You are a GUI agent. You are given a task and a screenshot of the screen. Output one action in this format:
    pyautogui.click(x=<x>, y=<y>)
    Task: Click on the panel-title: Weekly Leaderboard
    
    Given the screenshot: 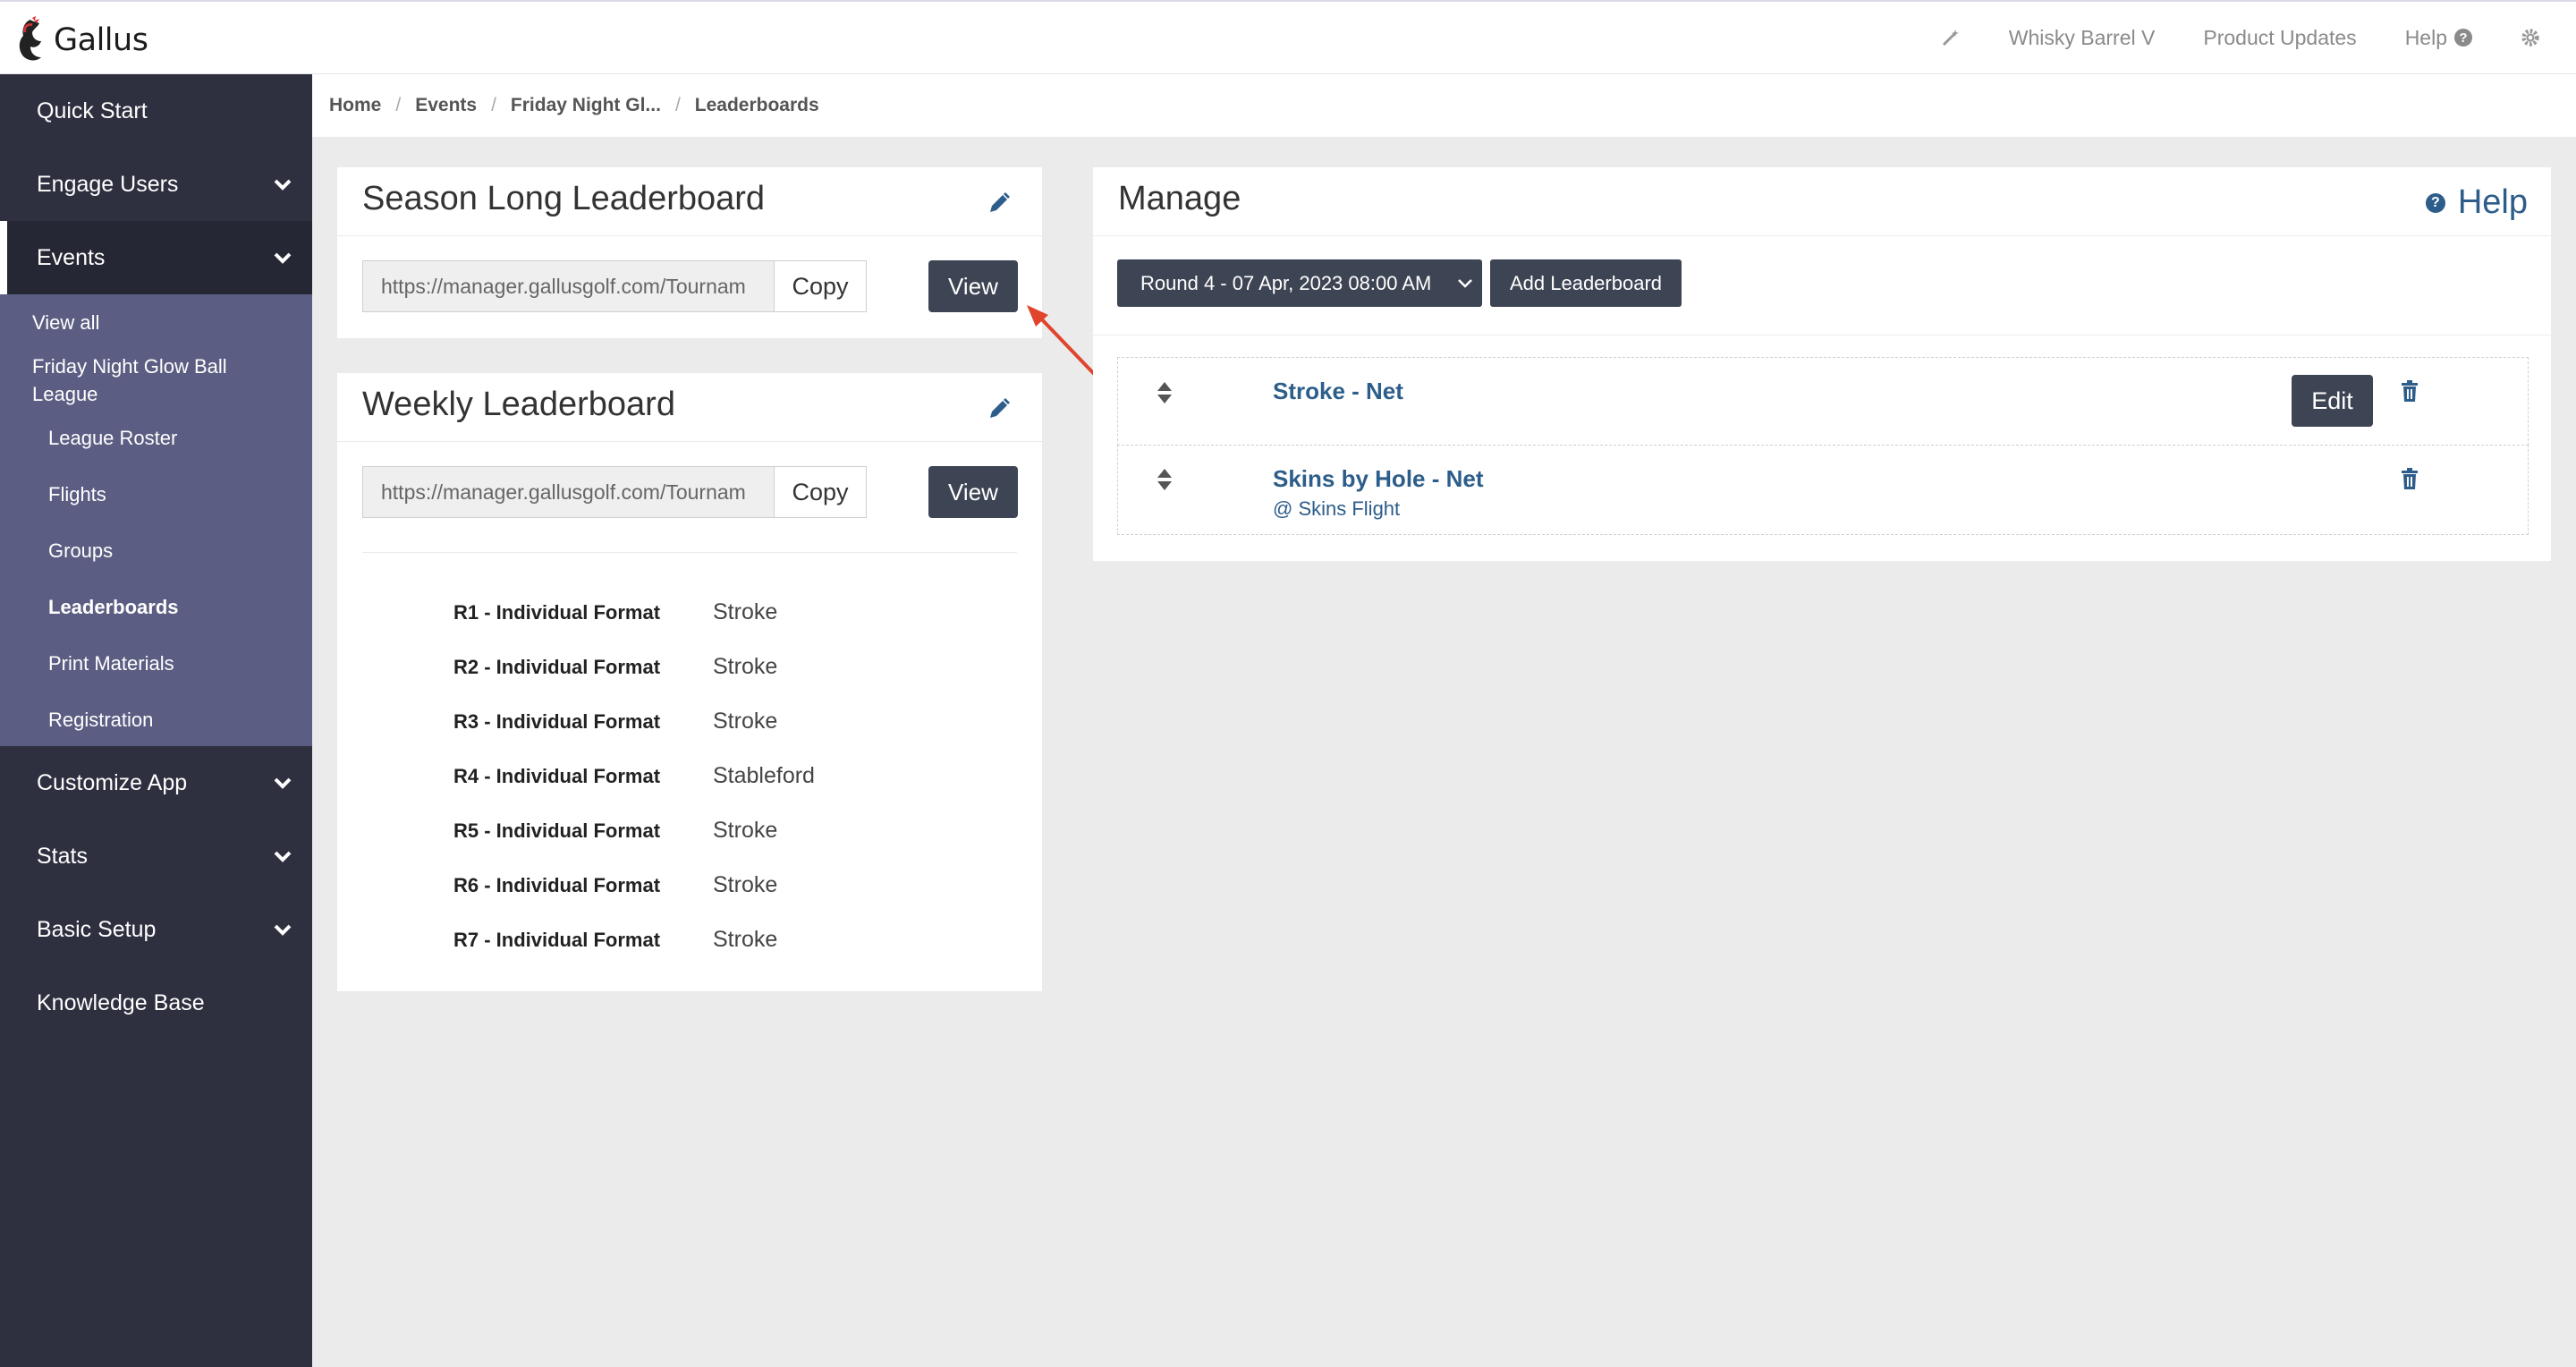 What is the action you would take?
    pyautogui.click(x=518, y=404)
    